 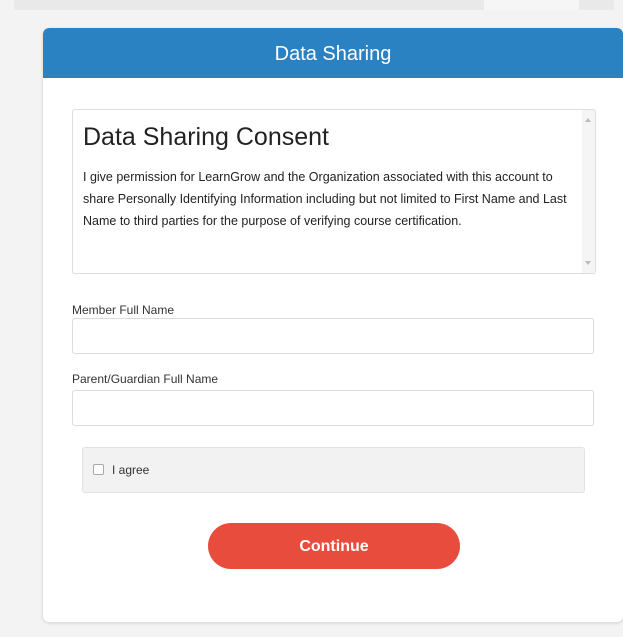 I want to click on modal-header: Data Sharing, so click(x=333, y=53).